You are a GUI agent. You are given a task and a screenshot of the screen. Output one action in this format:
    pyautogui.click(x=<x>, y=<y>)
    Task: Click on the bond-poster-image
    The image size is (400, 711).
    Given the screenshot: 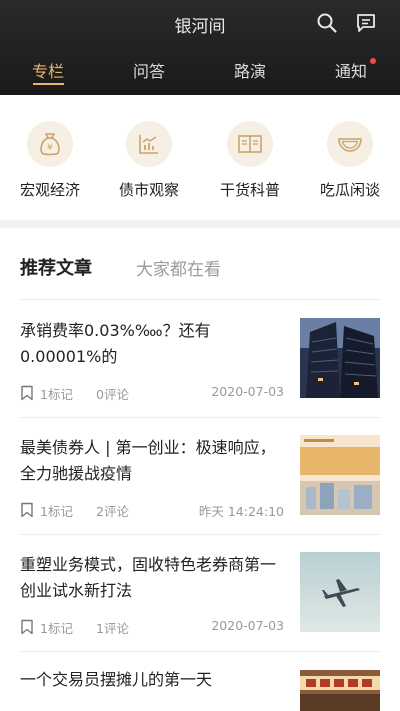 What is the action you would take?
    pyautogui.click(x=340, y=475)
    